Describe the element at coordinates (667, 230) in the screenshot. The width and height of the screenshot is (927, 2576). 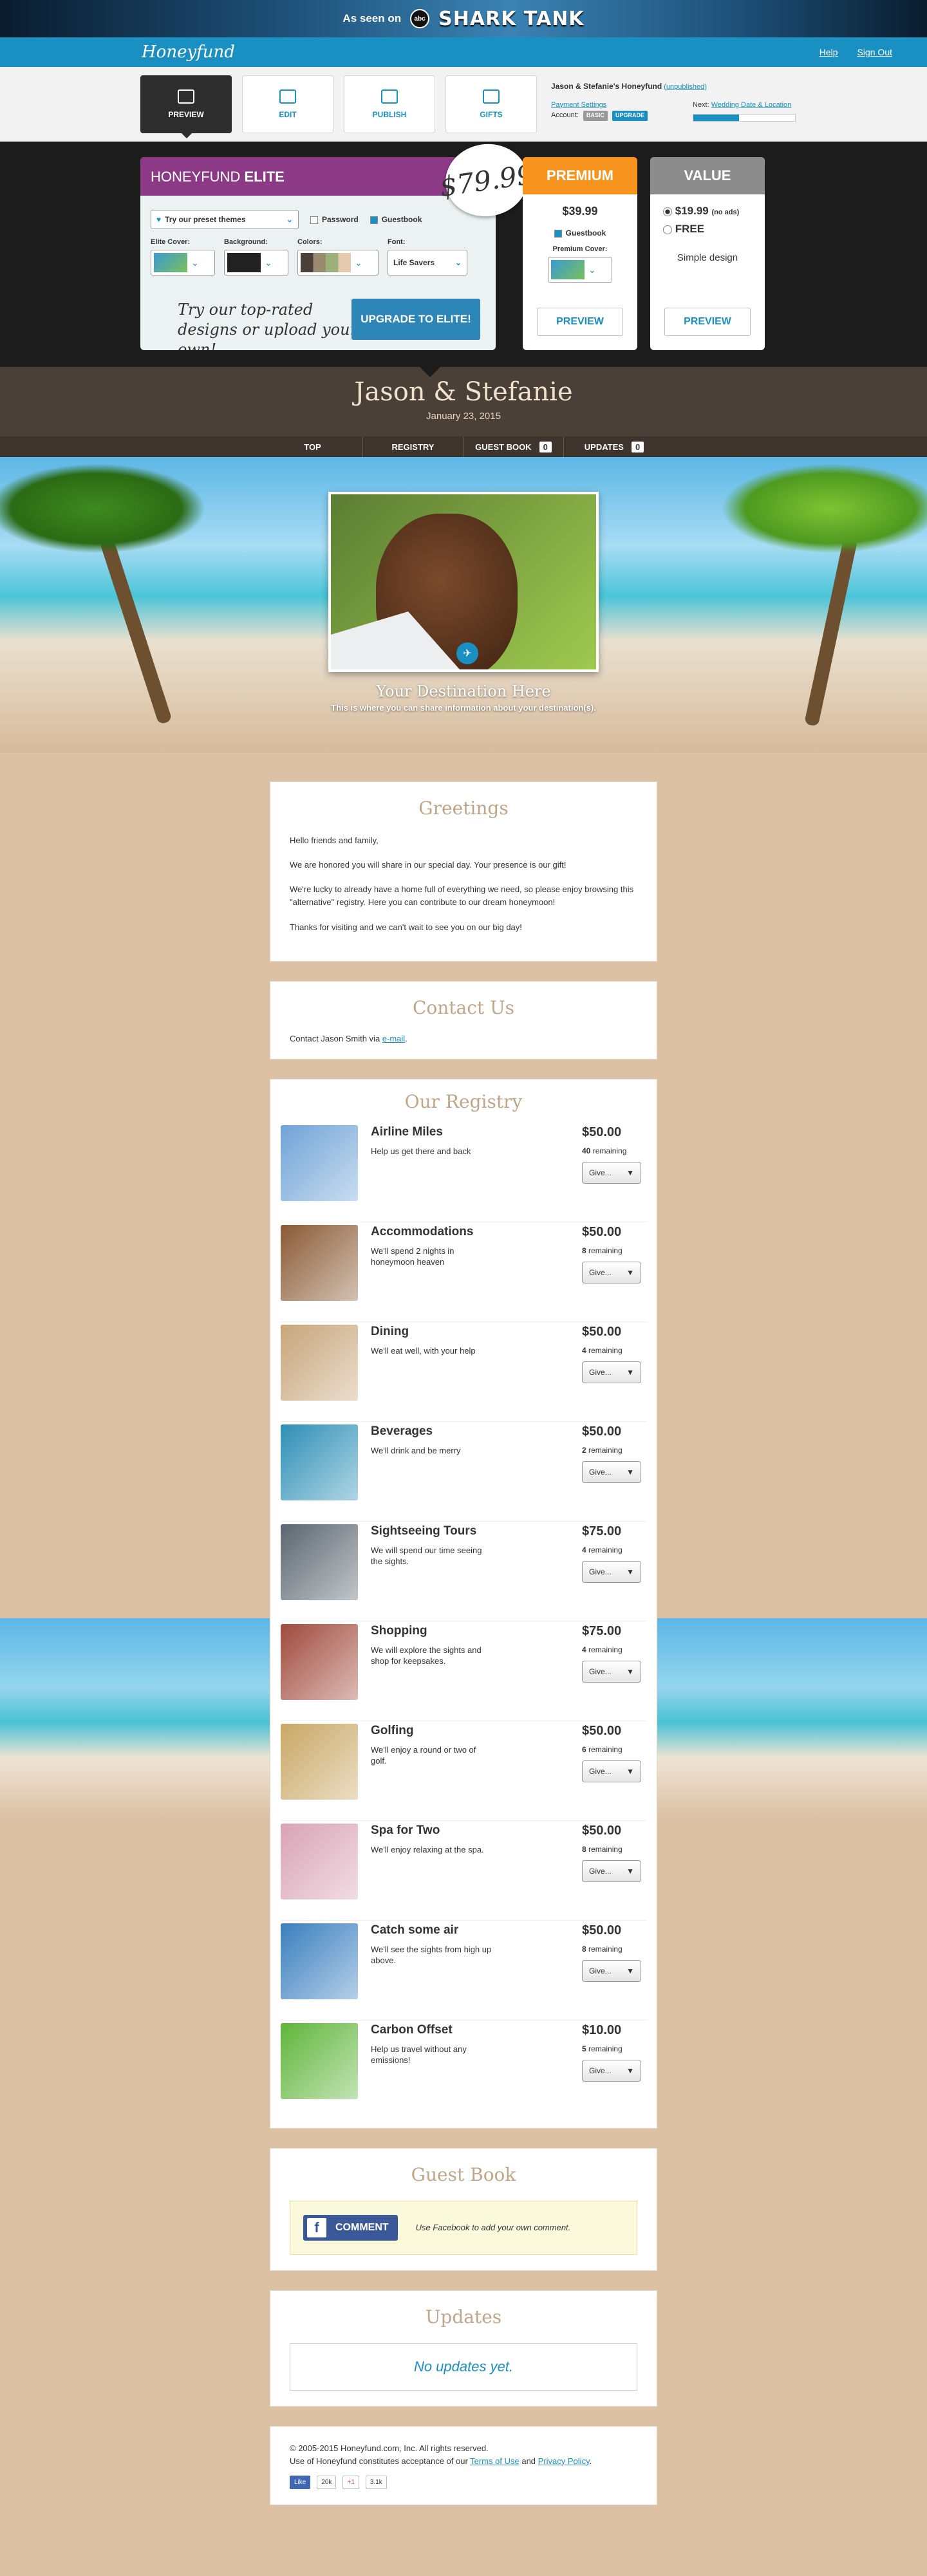
I see `free-radio` at that location.